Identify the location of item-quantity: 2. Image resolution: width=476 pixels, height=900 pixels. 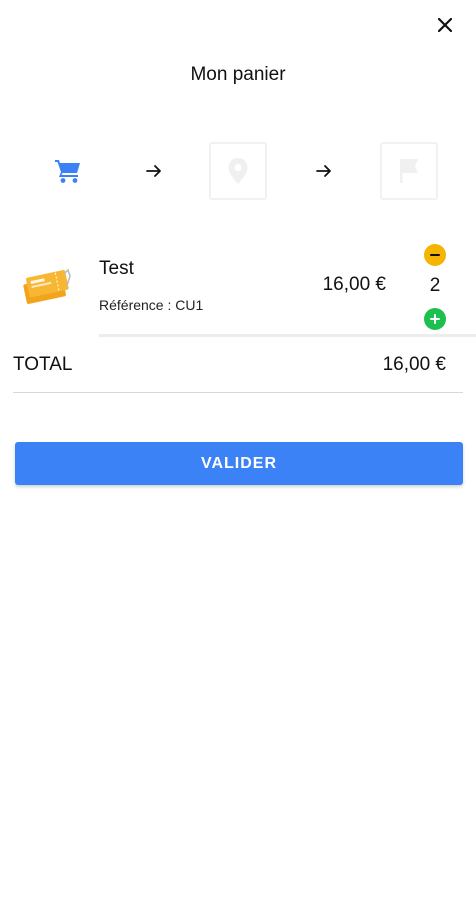
(435, 285).